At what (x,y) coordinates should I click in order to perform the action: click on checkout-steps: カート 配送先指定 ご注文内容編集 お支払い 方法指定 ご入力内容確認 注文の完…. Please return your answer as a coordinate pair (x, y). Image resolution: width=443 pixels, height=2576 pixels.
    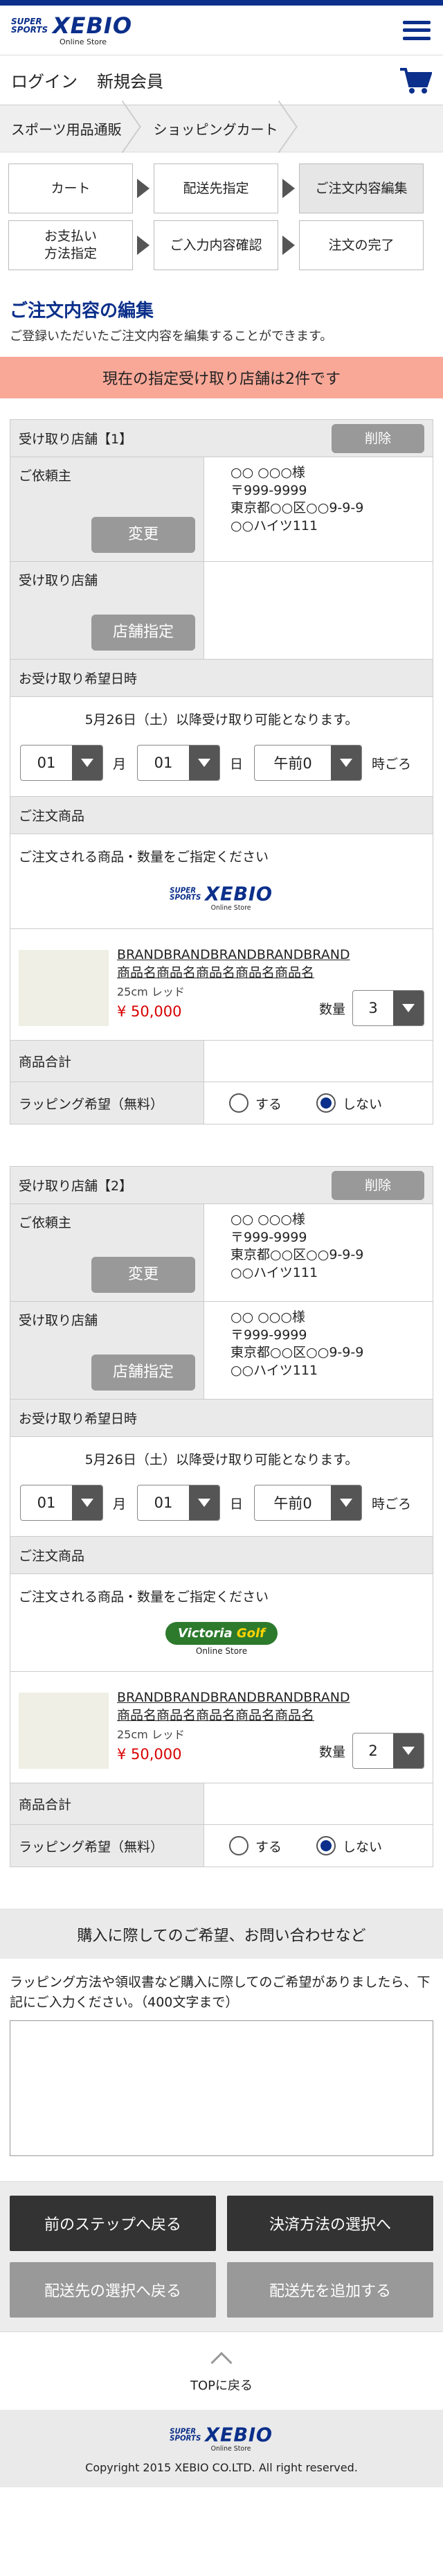
    Looking at the image, I should click on (221, 219).